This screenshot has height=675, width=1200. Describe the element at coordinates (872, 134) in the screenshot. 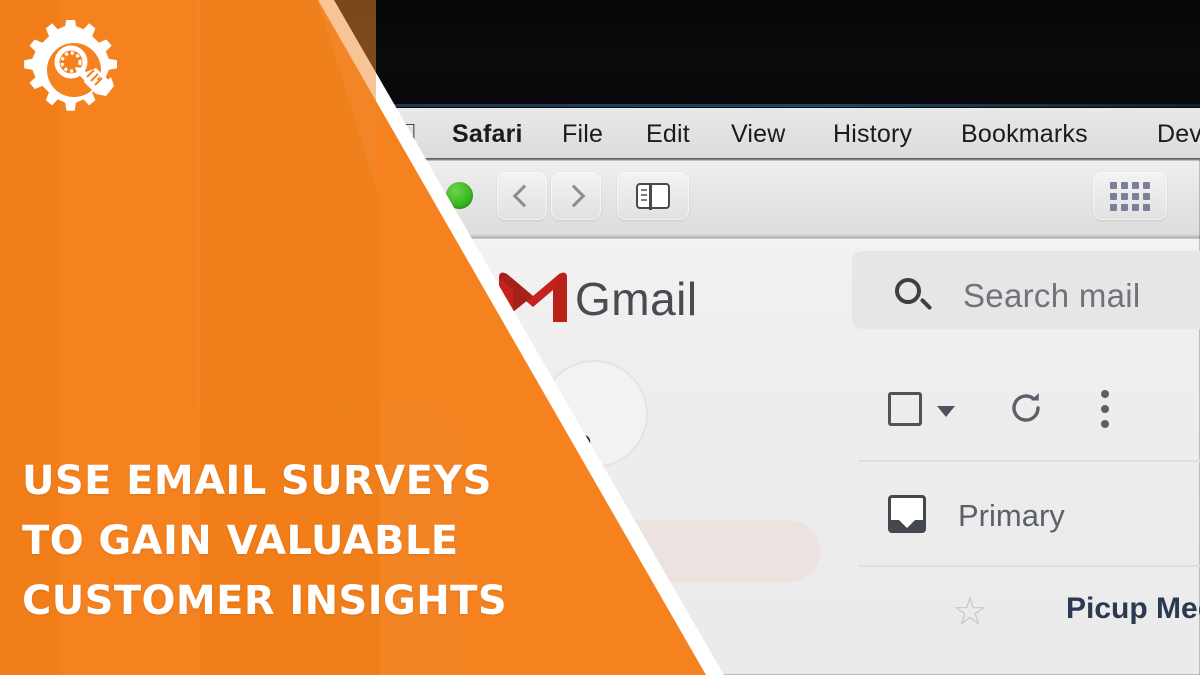

I see `menu-item-history: History` at that location.